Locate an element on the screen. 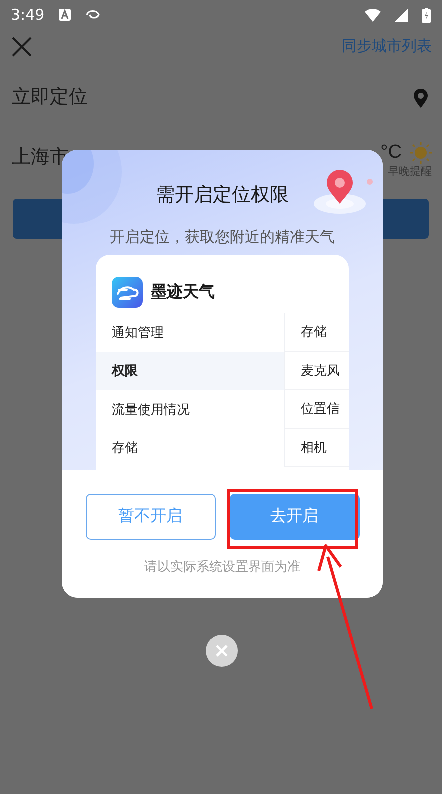 The height and width of the screenshot is (794, 442). wifi-icon is located at coordinates (373, 15).